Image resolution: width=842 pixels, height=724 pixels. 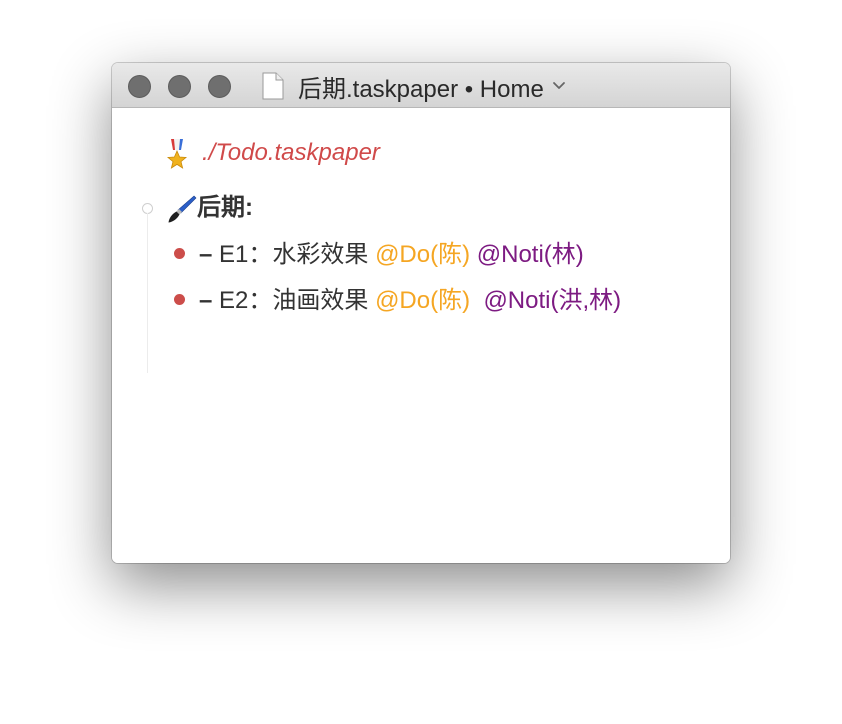 What do you see at coordinates (225, 207) in the screenshot?
I see `project-title: 后期:` at bounding box center [225, 207].